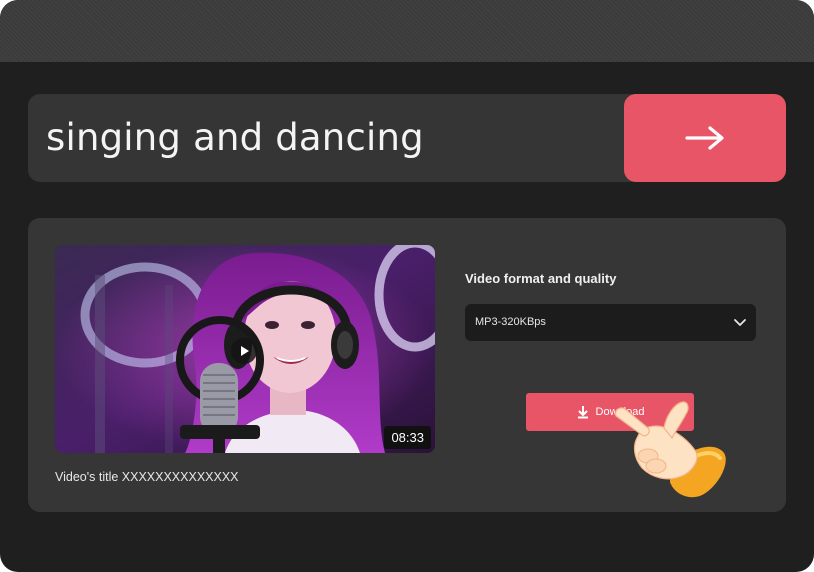  What do you see at coordinates (407, 31) in the screenshot?
I see `title-bar` at bounding box center [407, 31].